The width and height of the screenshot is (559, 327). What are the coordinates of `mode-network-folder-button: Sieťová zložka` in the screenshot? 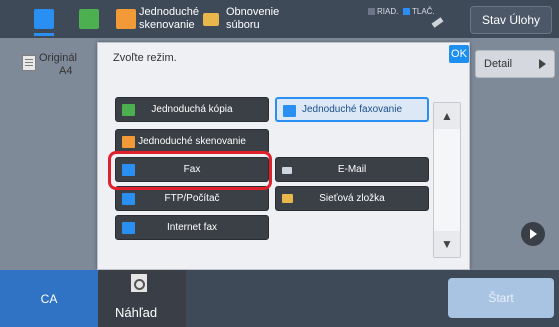 It's located at (352, 198).